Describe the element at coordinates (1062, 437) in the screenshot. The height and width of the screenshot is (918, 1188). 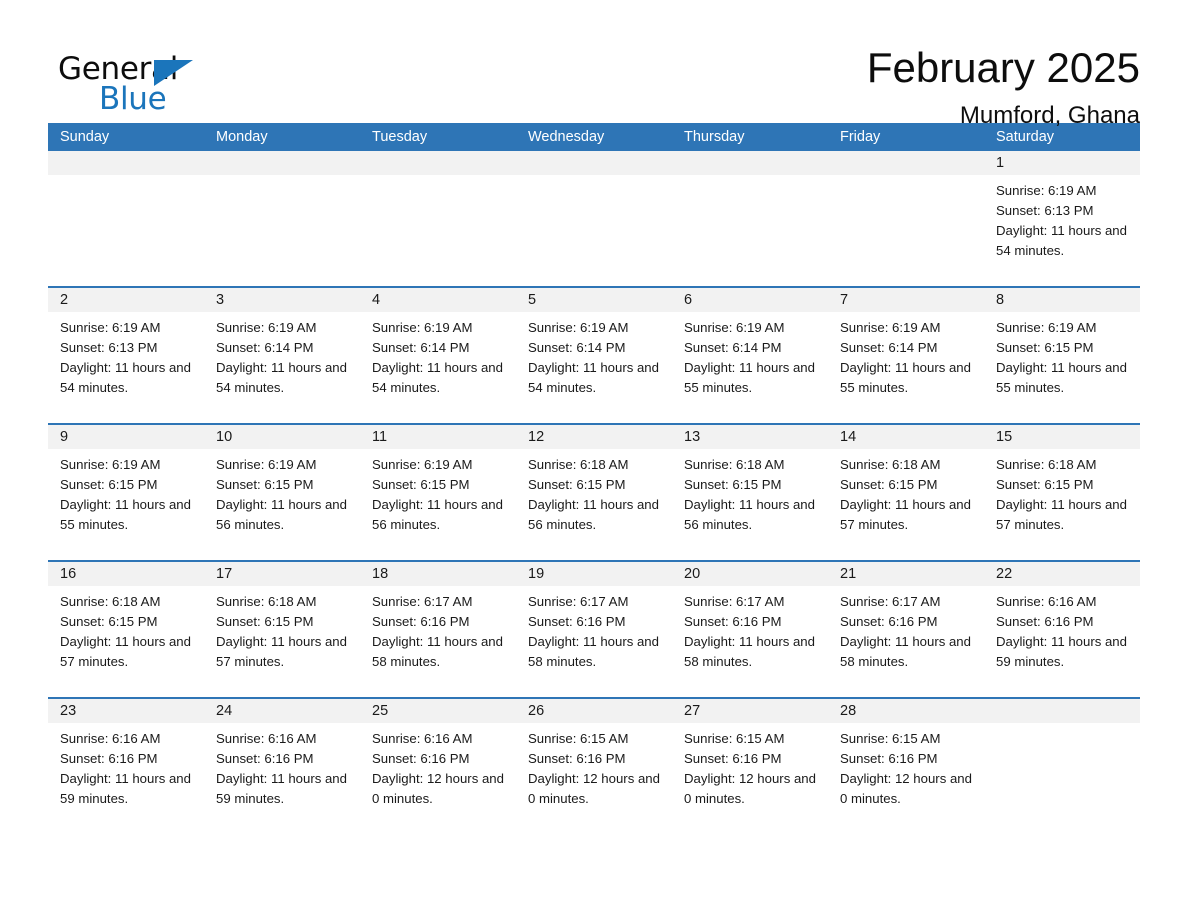
I see `day-number: 15` at that location.